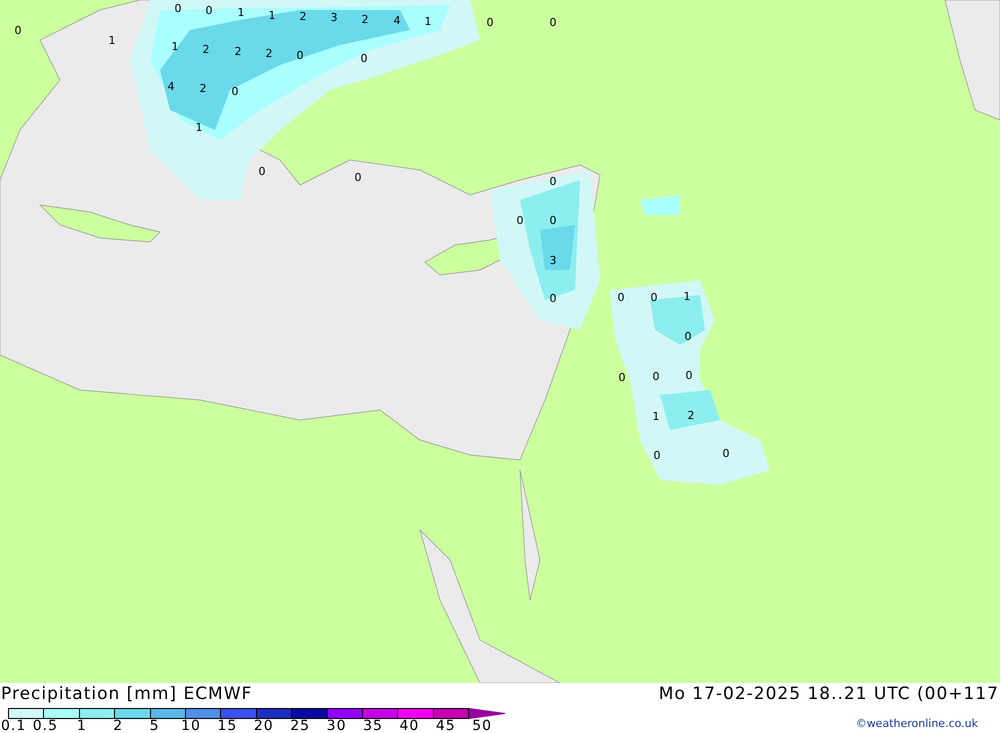  Describe the element at coordinates (191, 726) in the screenshot. I see `scale-tick-label: 10` at that location.